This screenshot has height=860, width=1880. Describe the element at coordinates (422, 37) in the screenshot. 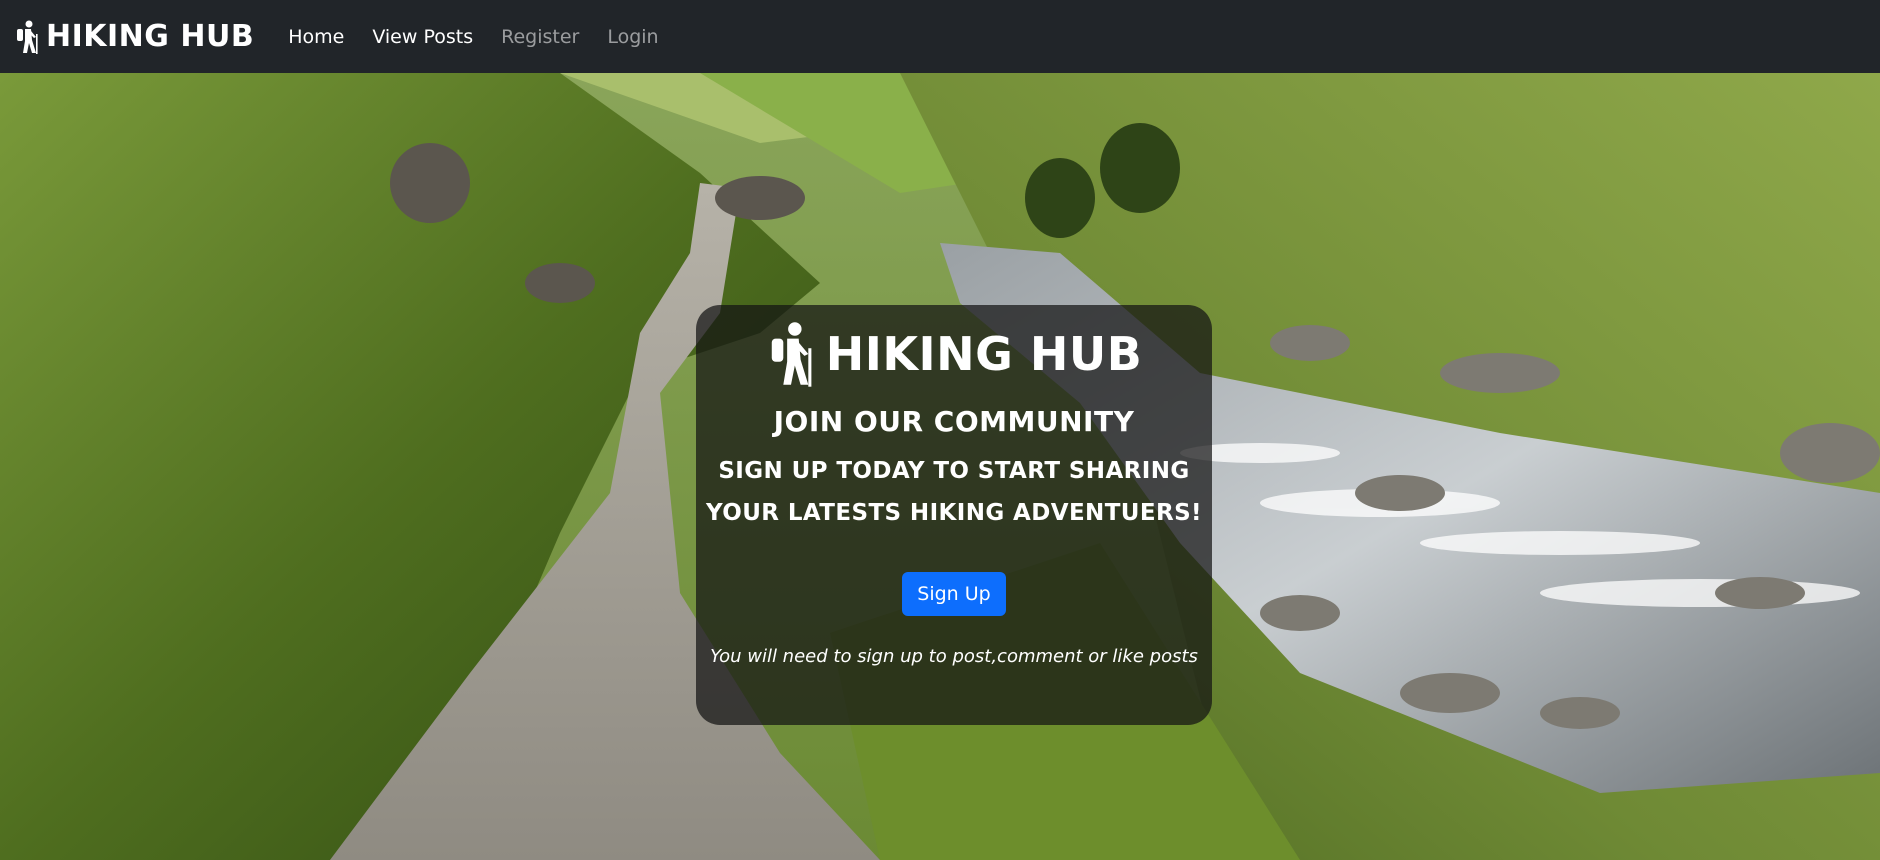

I see `nav-view-posts-link: View Posts` at that location.